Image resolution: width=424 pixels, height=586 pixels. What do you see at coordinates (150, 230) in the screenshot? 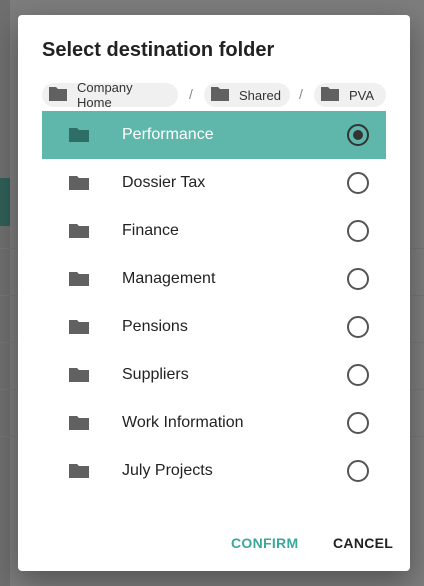
I see `folder-label: Finance` at bounding box center [150, 230].